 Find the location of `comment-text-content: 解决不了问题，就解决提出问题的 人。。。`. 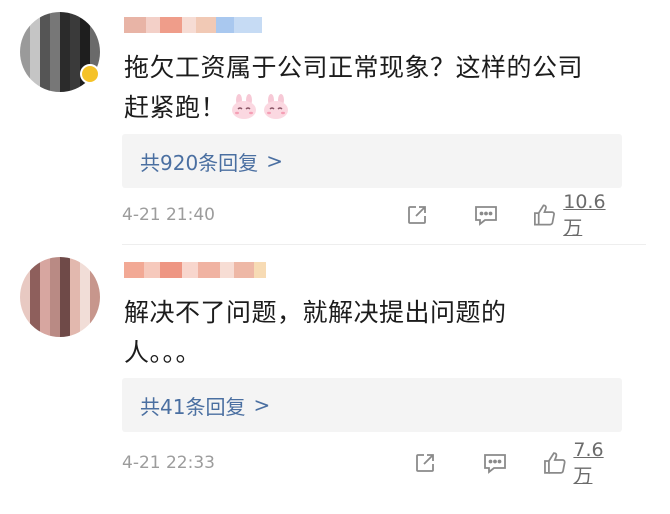

comment-text-content: 解决不了问题，就解决提出问题的 人。。。 is located at coordinates (315, 332).